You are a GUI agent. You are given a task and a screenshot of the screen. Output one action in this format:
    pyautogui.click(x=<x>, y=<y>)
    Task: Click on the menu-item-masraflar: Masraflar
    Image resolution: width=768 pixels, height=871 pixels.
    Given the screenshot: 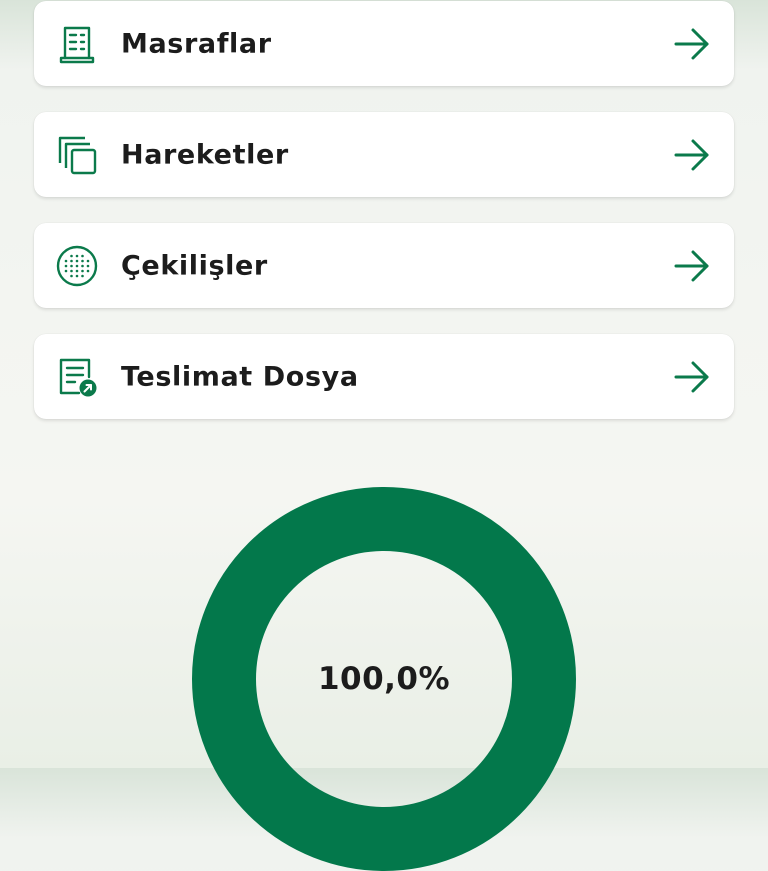 What is the action you would take?
    pyautogui.click(x=384, y=43)
    